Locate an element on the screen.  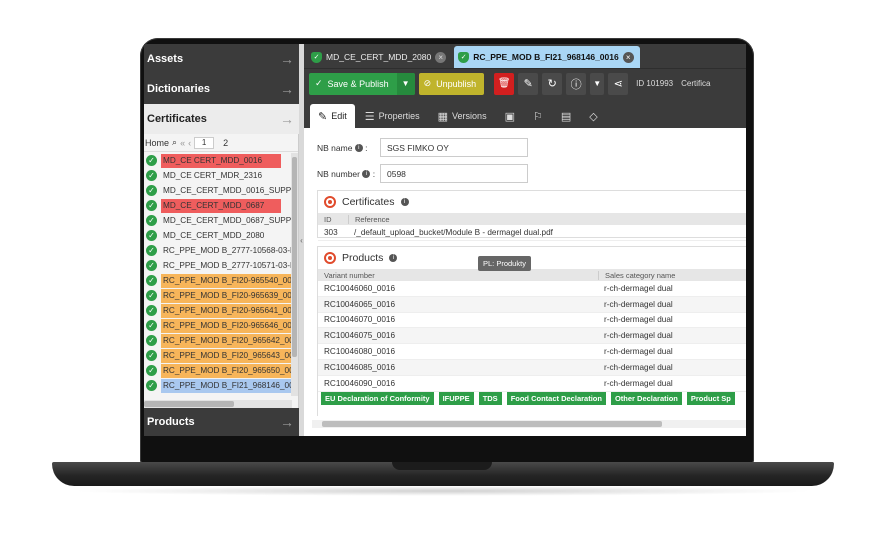
document-tag-button: IFUPPE is located at coordinates (456, 398).